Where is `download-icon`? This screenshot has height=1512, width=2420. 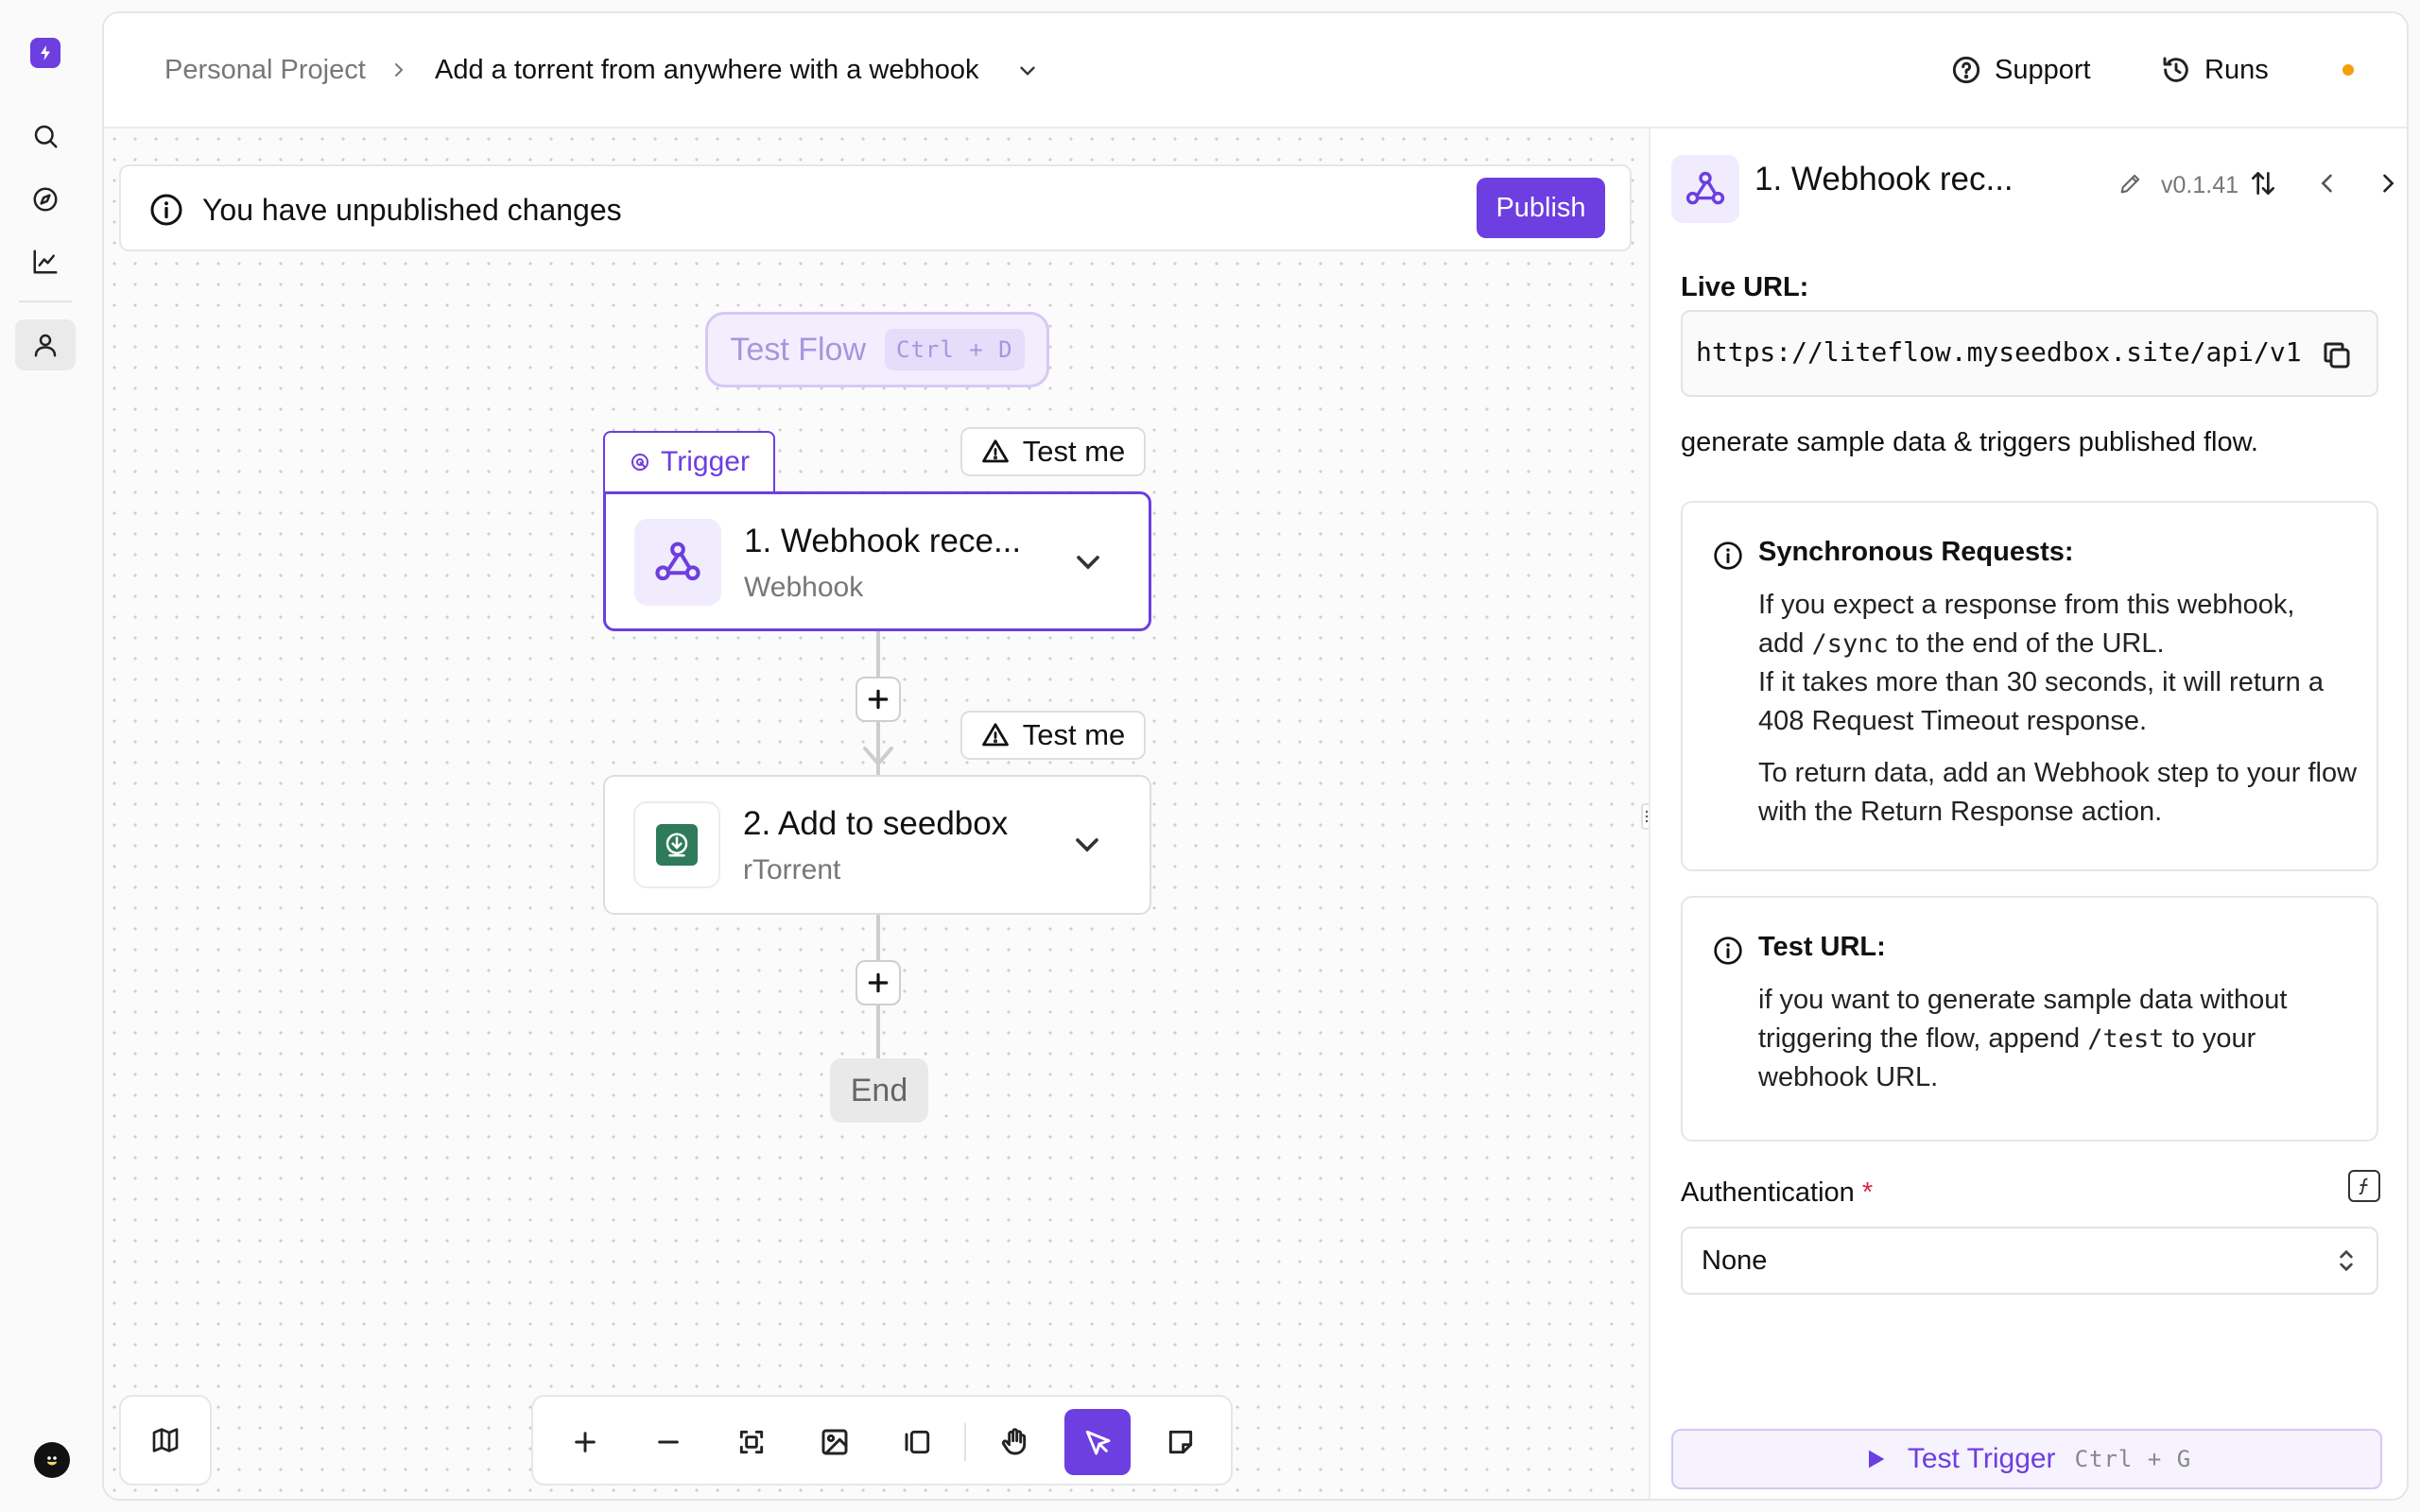
download-icon is located at coordinates (677, 845).